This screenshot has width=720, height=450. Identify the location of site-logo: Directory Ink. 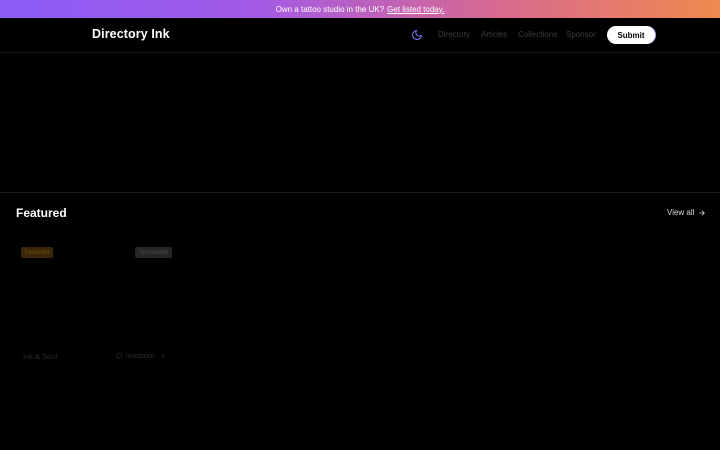
(131, 34).